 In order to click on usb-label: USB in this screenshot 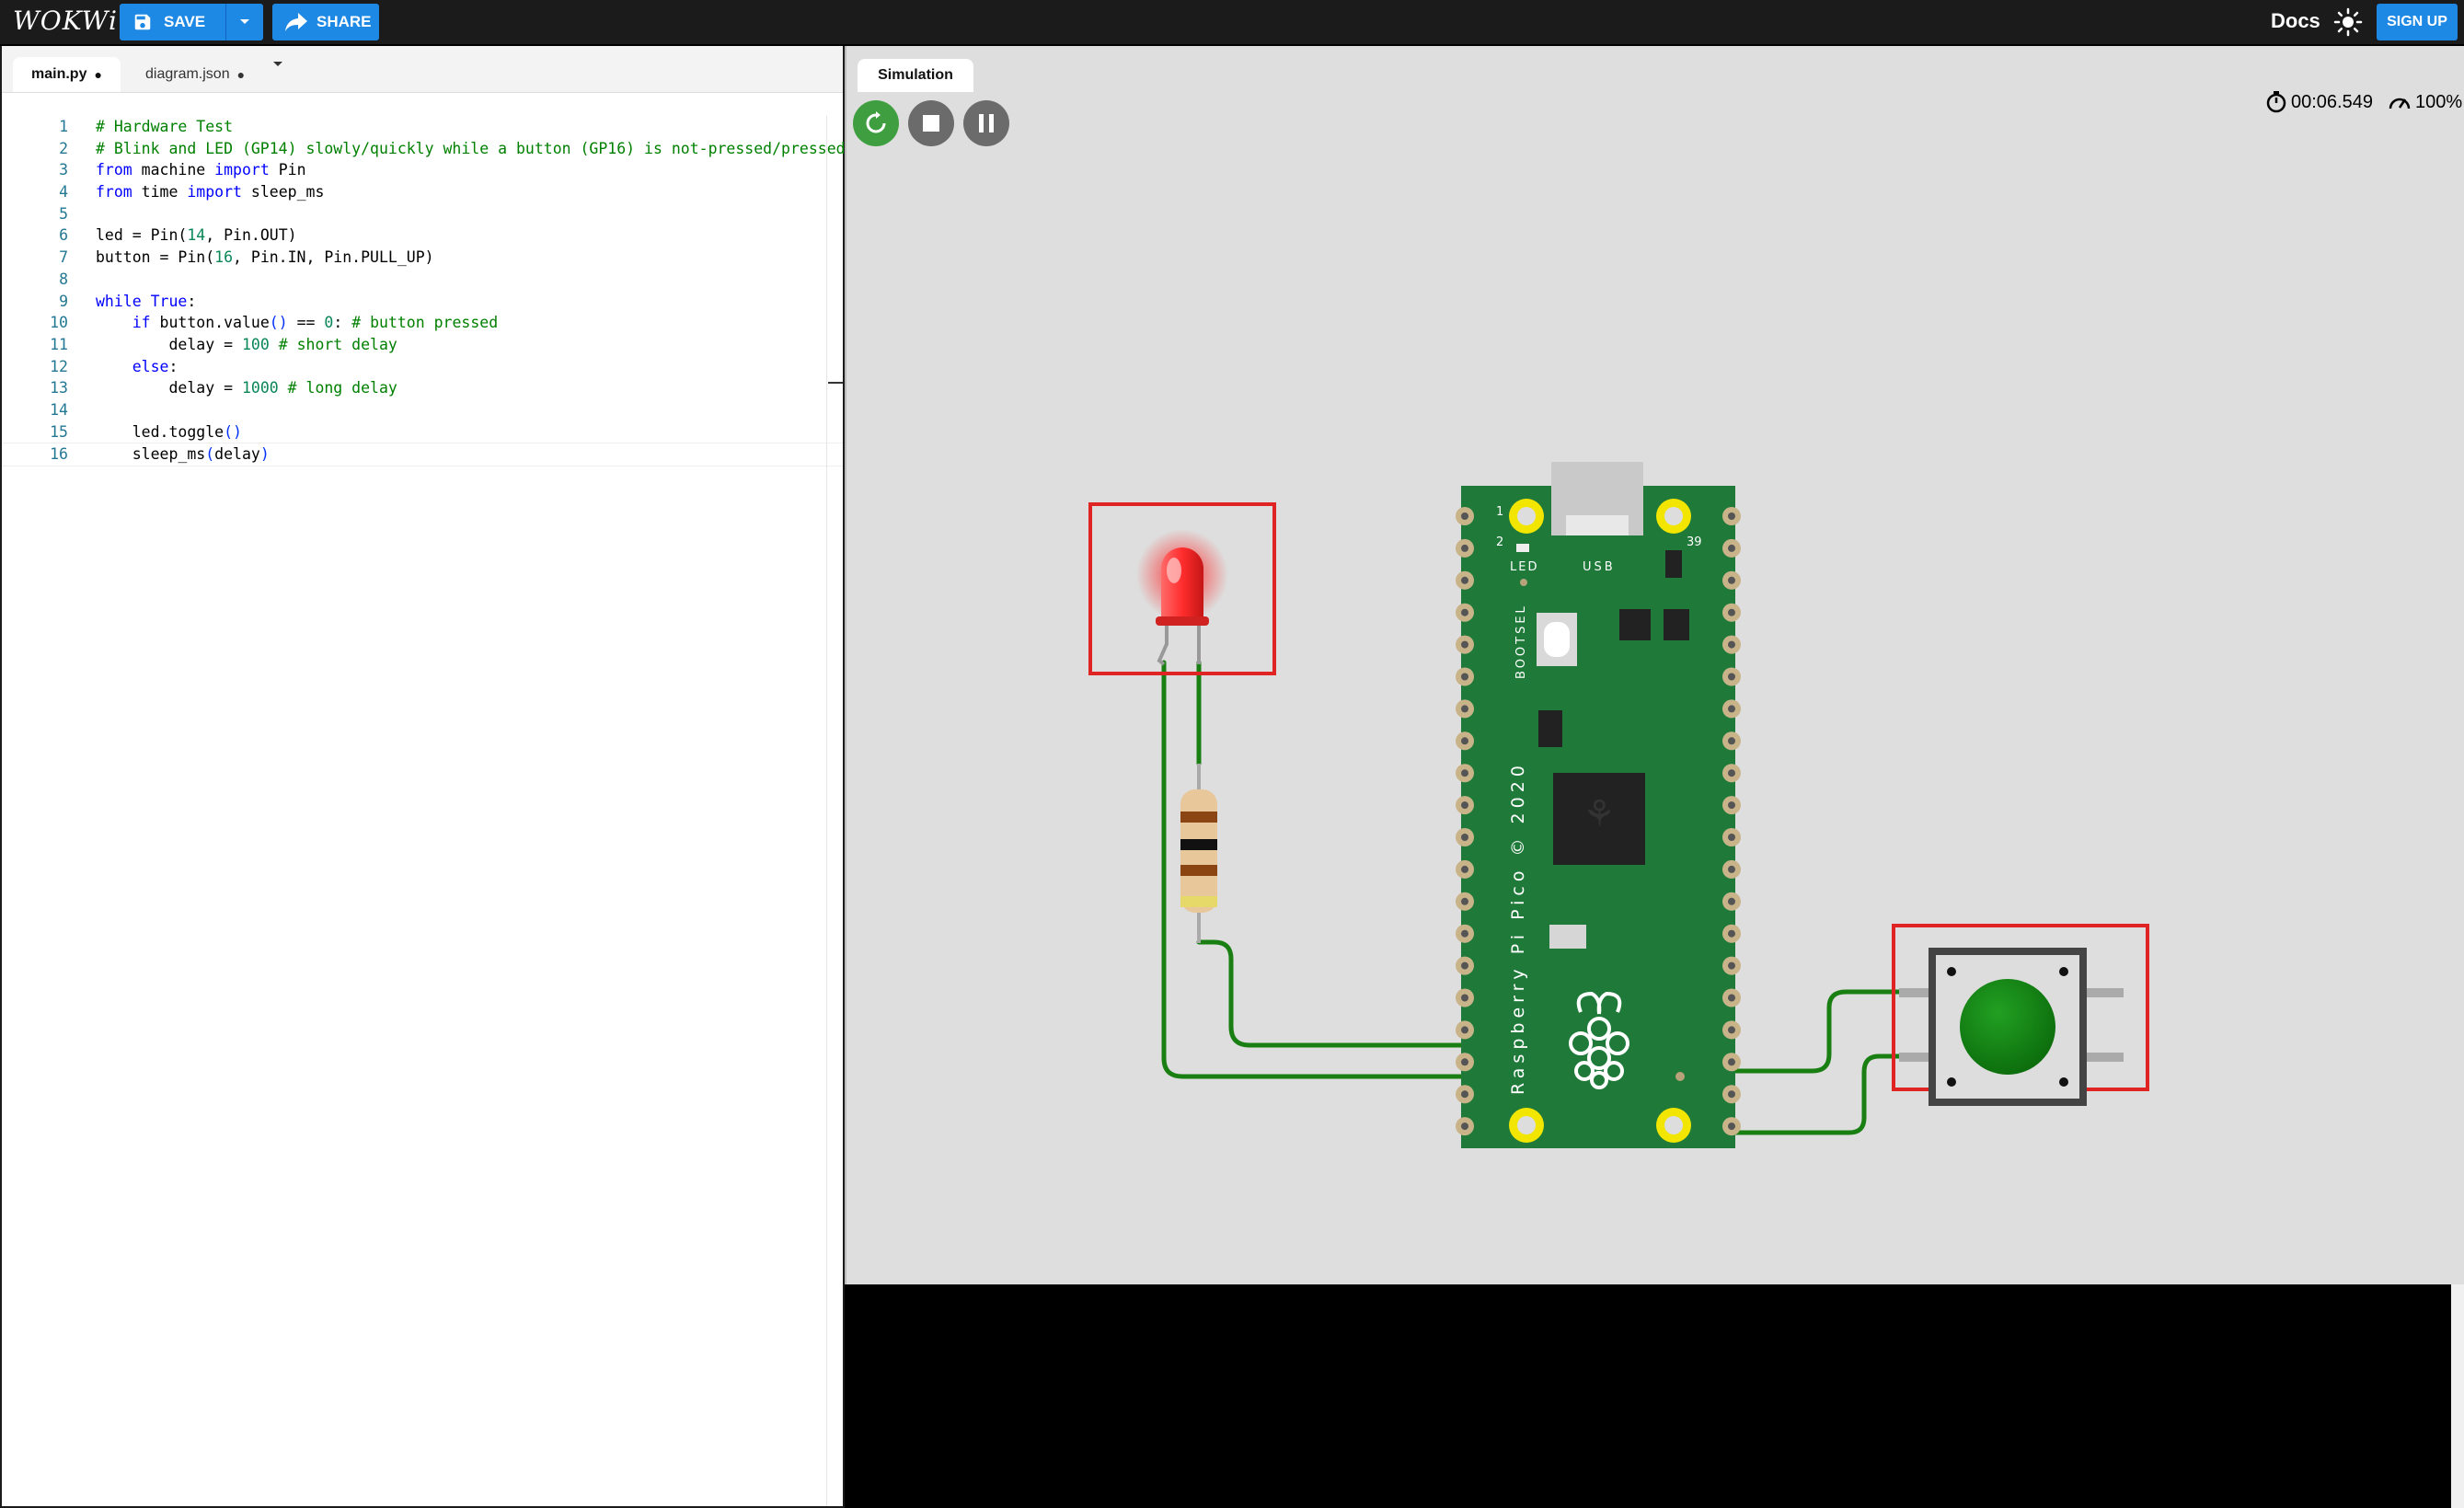, I will do `click(1599, 567)`.